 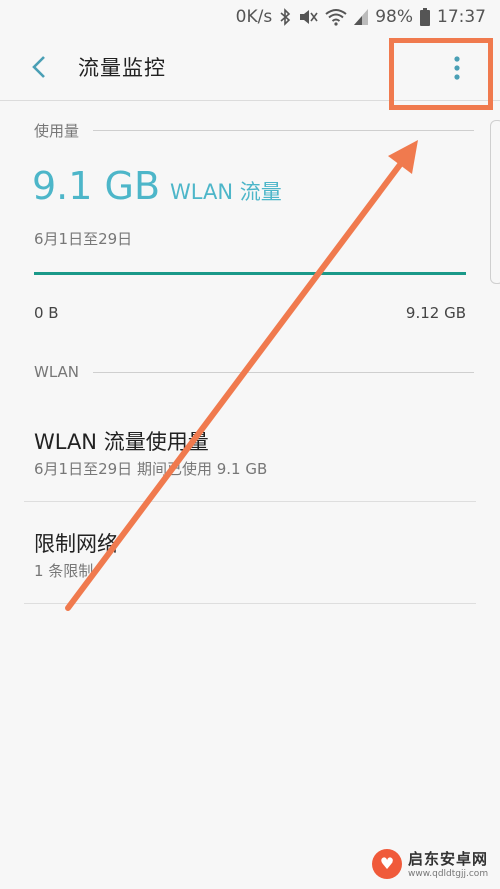 I want to click on back-button, so click(x=40, y=67).